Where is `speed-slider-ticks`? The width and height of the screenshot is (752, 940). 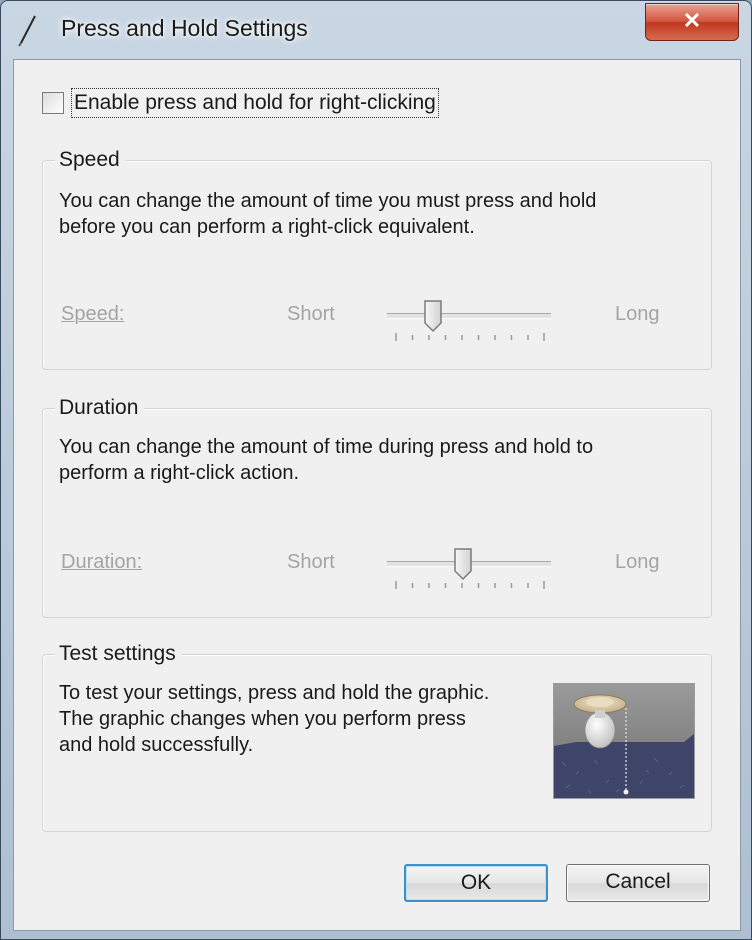
speed-slider-ticks is located at coordinates (470, 337).